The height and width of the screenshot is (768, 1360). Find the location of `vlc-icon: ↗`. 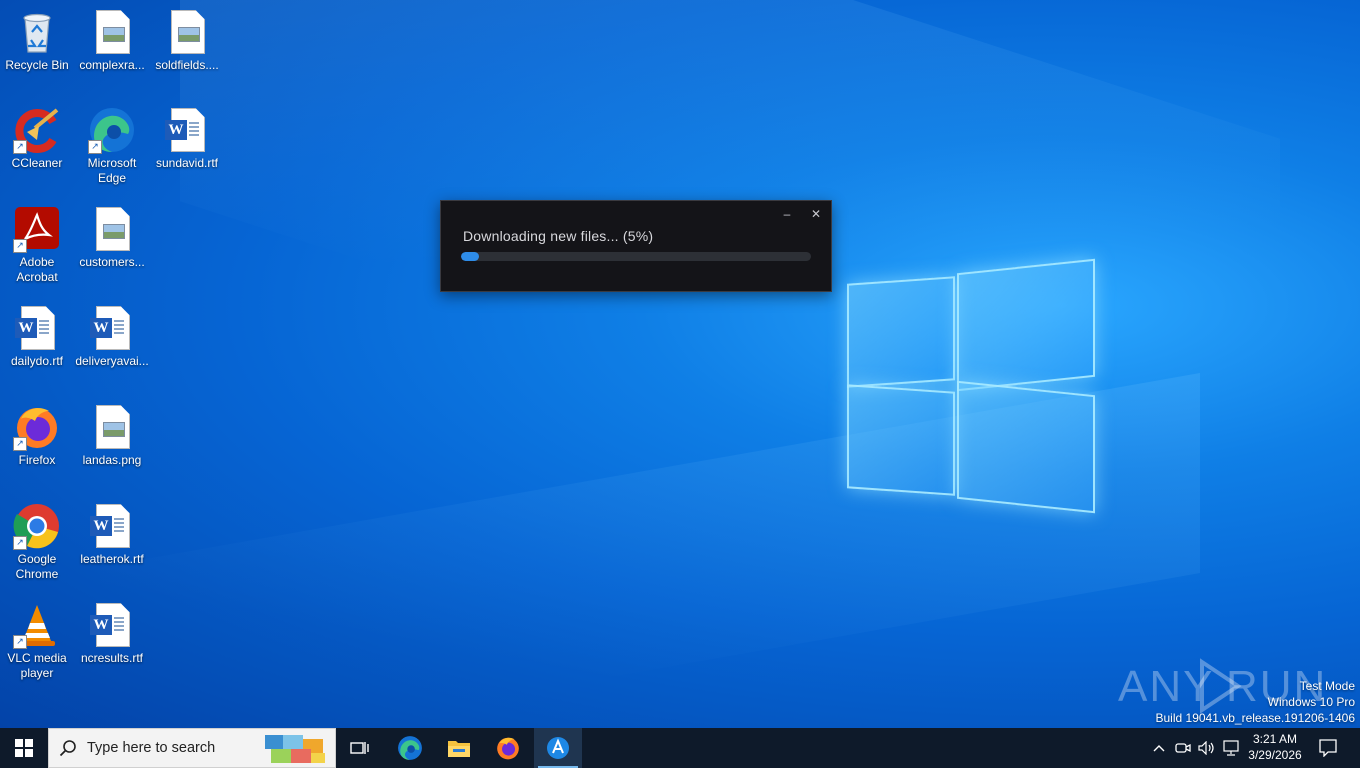

vlc-icon: ↗ is located at coordinates (37, 625).